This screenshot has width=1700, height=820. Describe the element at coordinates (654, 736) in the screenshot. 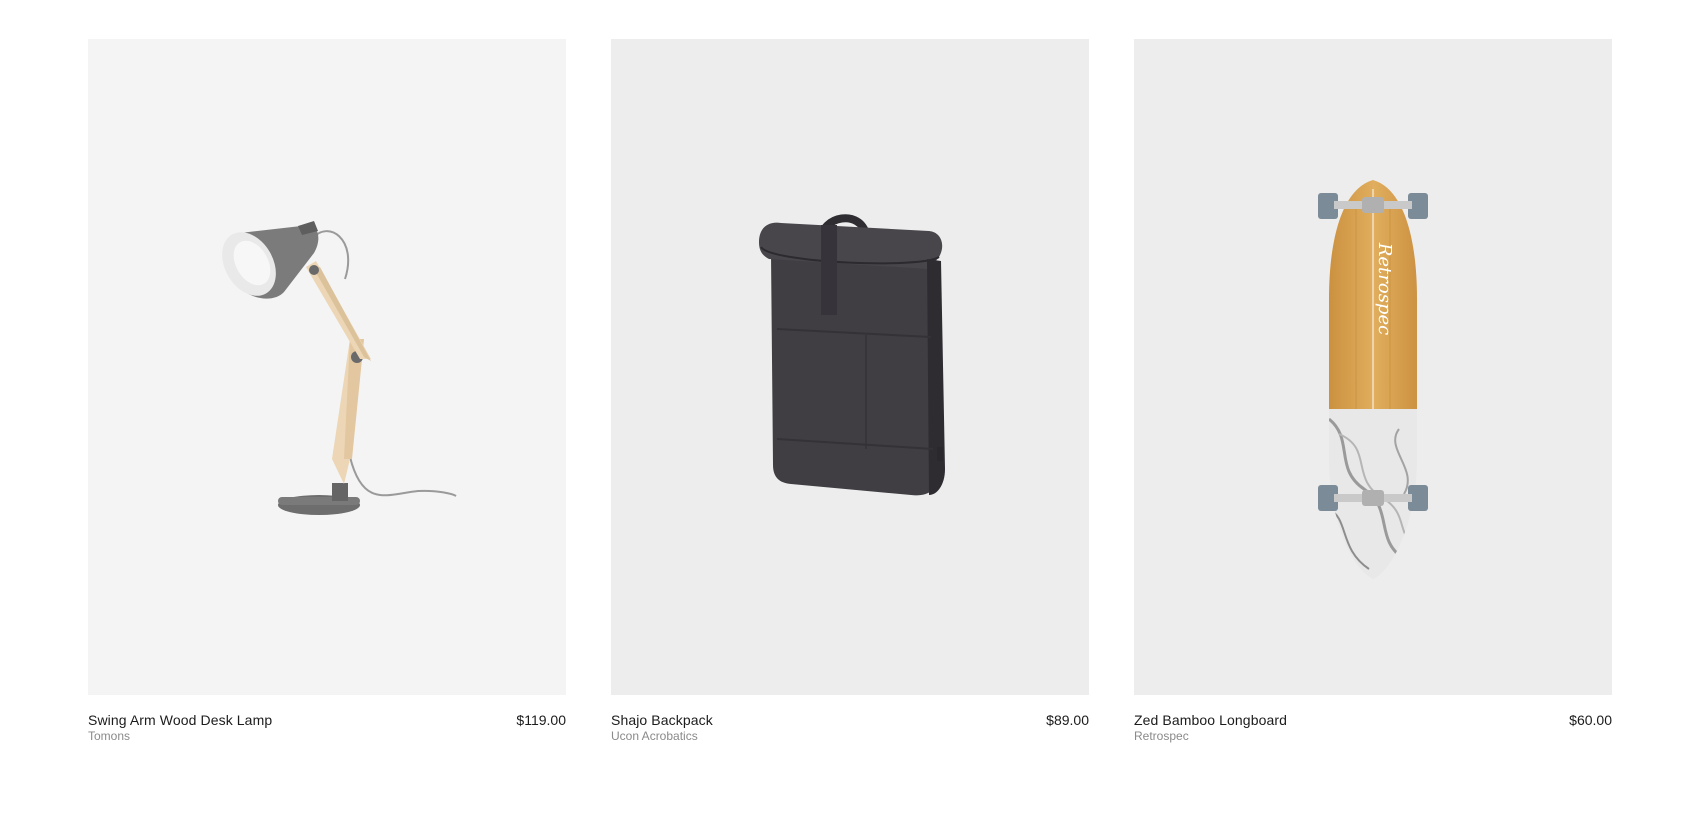

I see `product-brand: Ucon Acrobatics` at that location.